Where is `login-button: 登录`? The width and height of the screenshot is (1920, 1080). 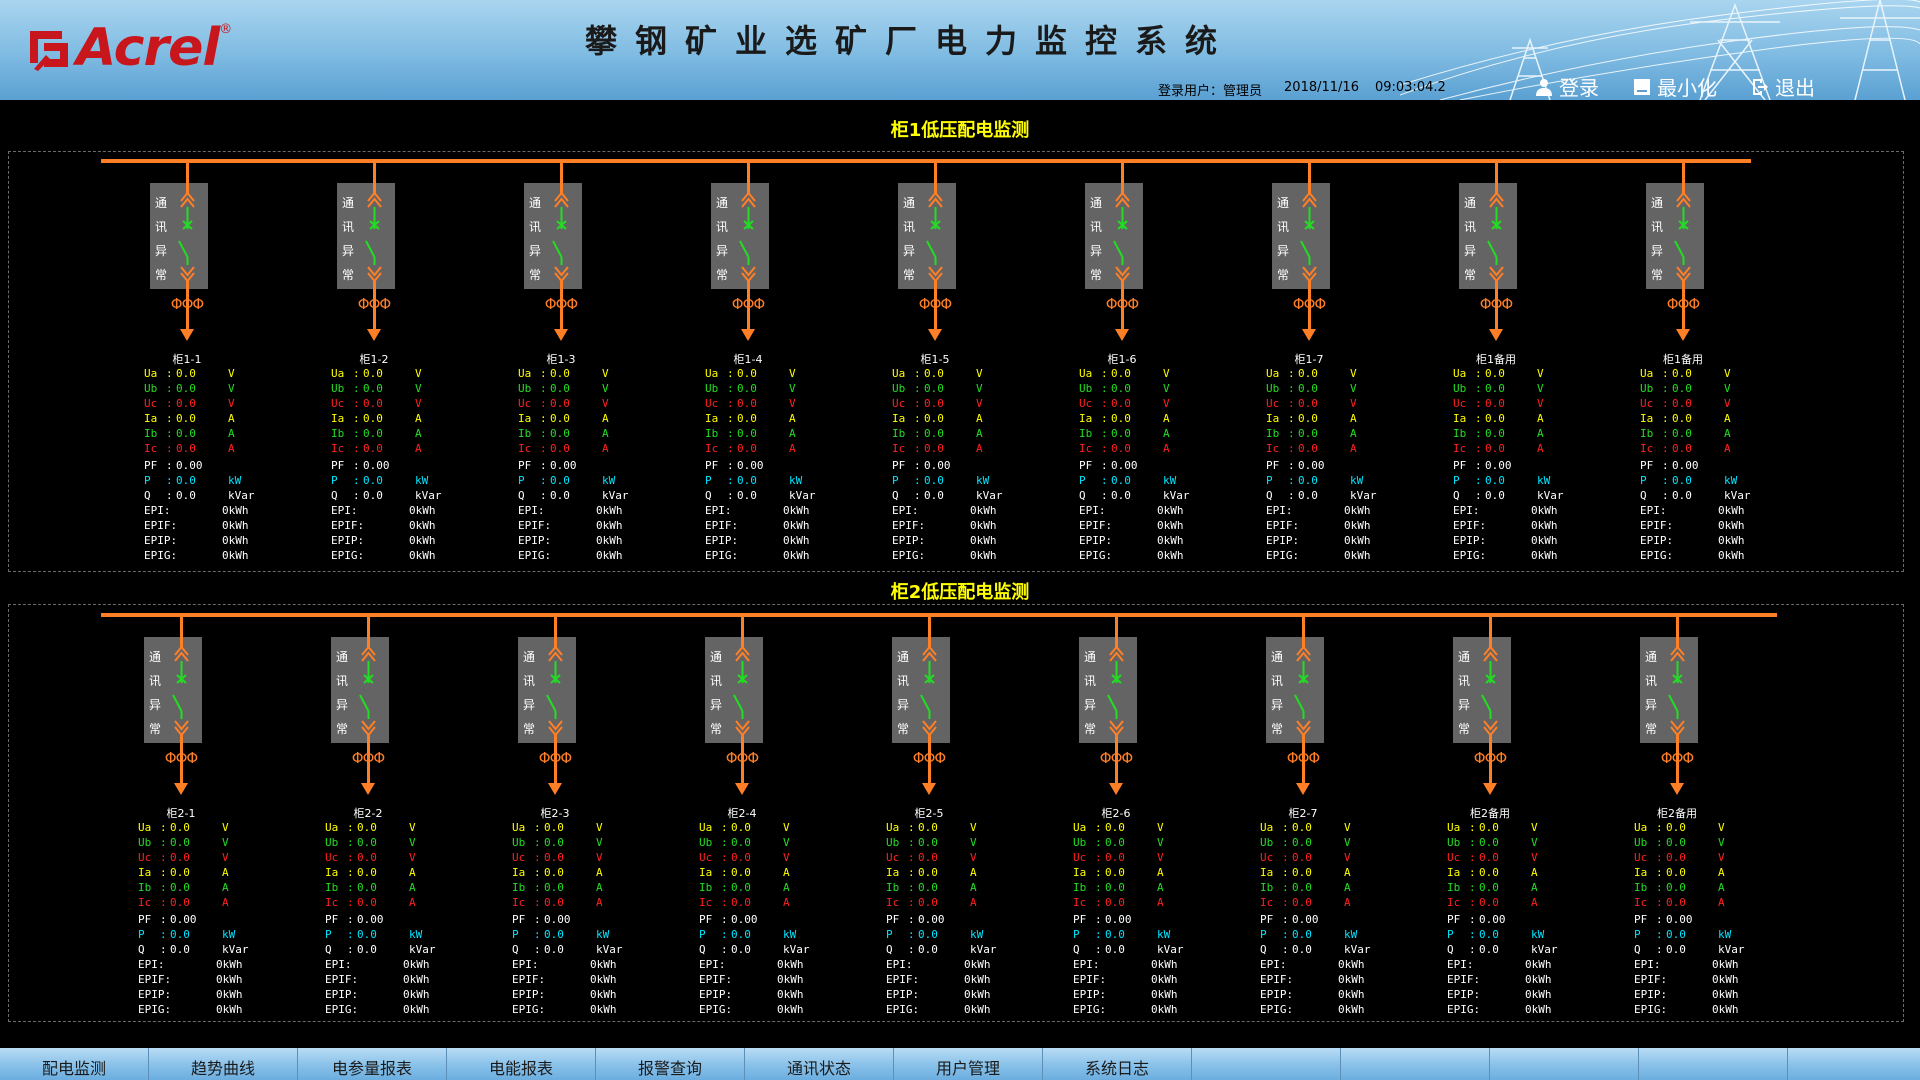 login-button: 登录 is located at coordinates (1567, 86).